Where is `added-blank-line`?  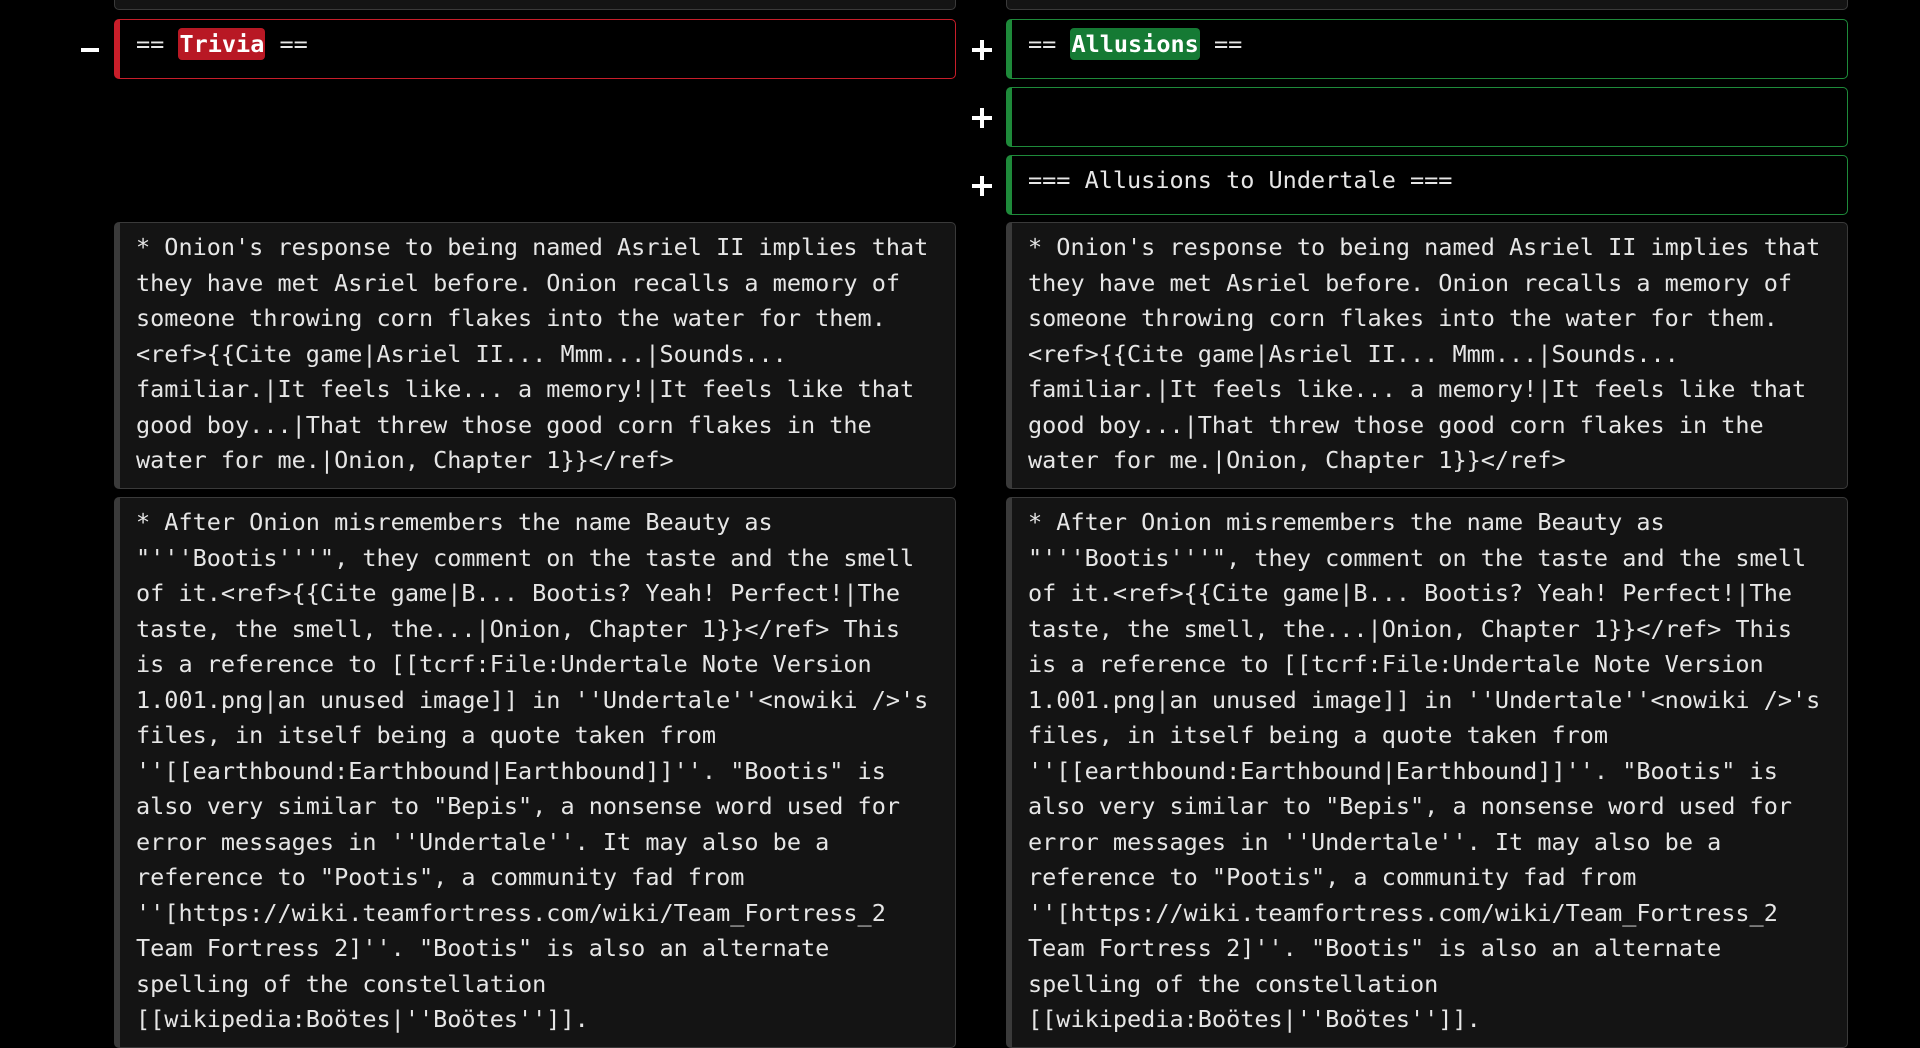
added-blank-line is located at coordinates (1427, 117).